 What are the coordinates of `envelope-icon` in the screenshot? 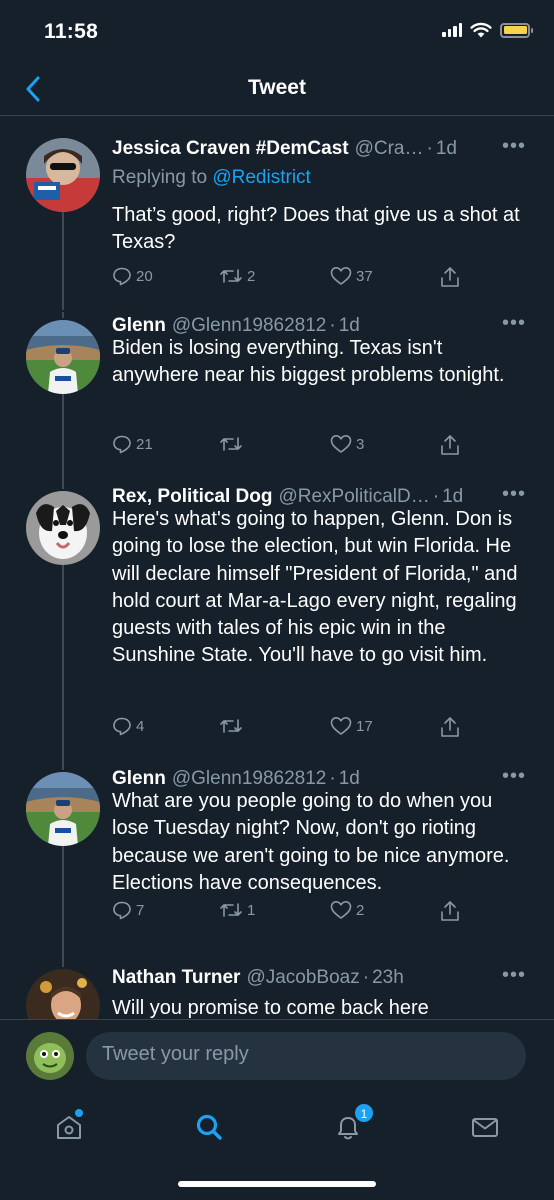 It's located at (485, 1127).